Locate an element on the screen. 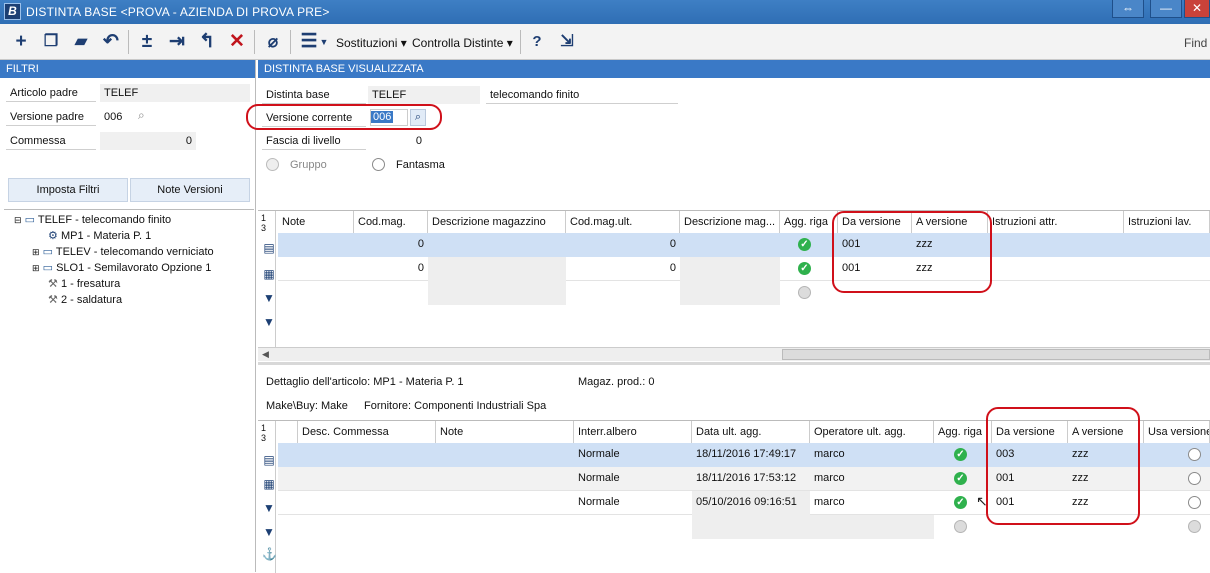 The width and height of the screenshot is (1210, 573). fascia-label: Fascia di livello is located at coordinates (314, 141).